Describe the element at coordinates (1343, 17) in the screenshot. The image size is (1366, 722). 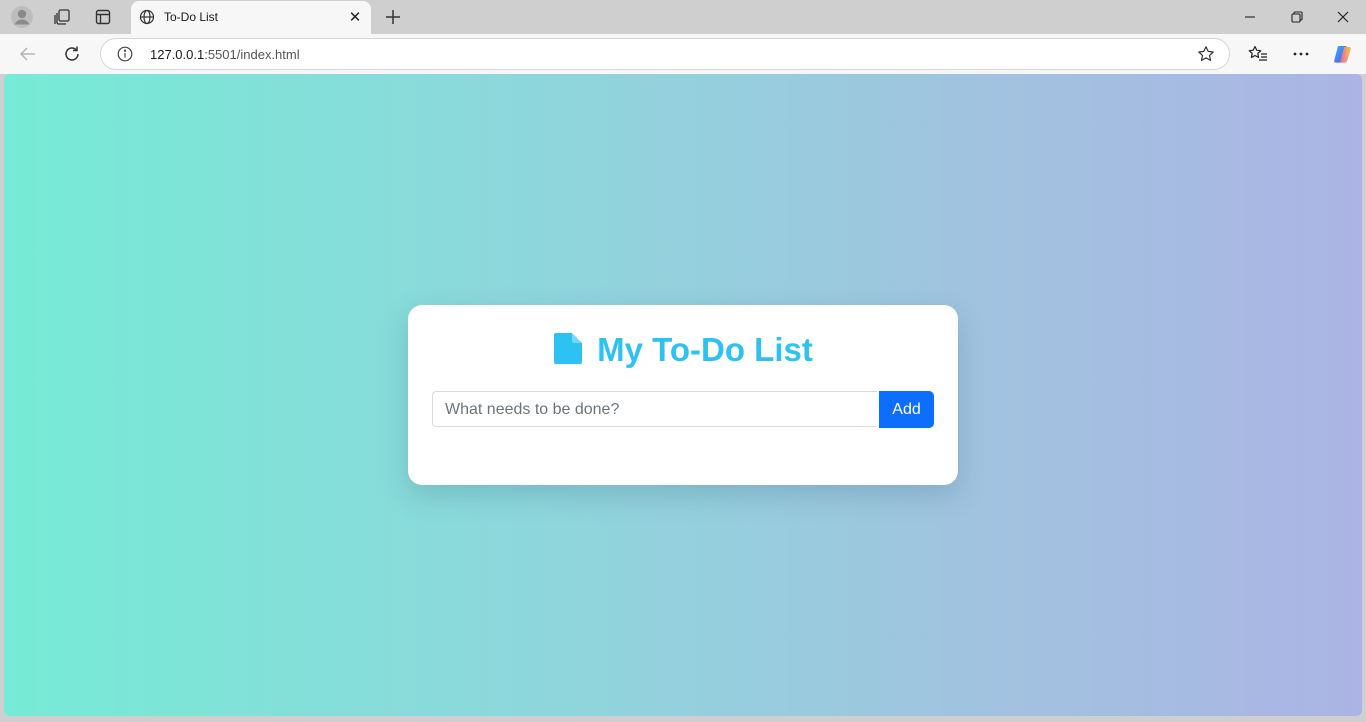
I see `close-window-icon` at that location.